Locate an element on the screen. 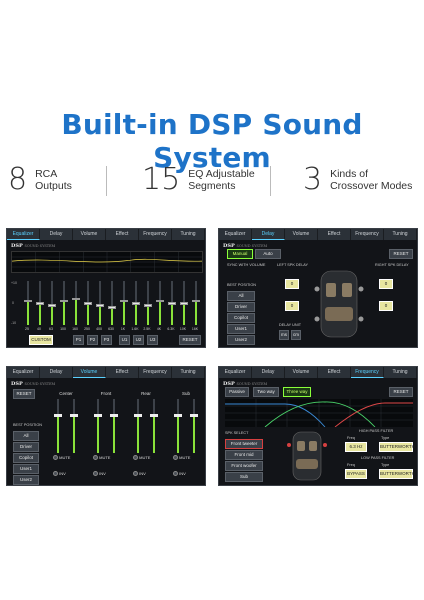 The image size is (424, 600). left-rear-delay-value: 0 is located at coordinates (292, 306).